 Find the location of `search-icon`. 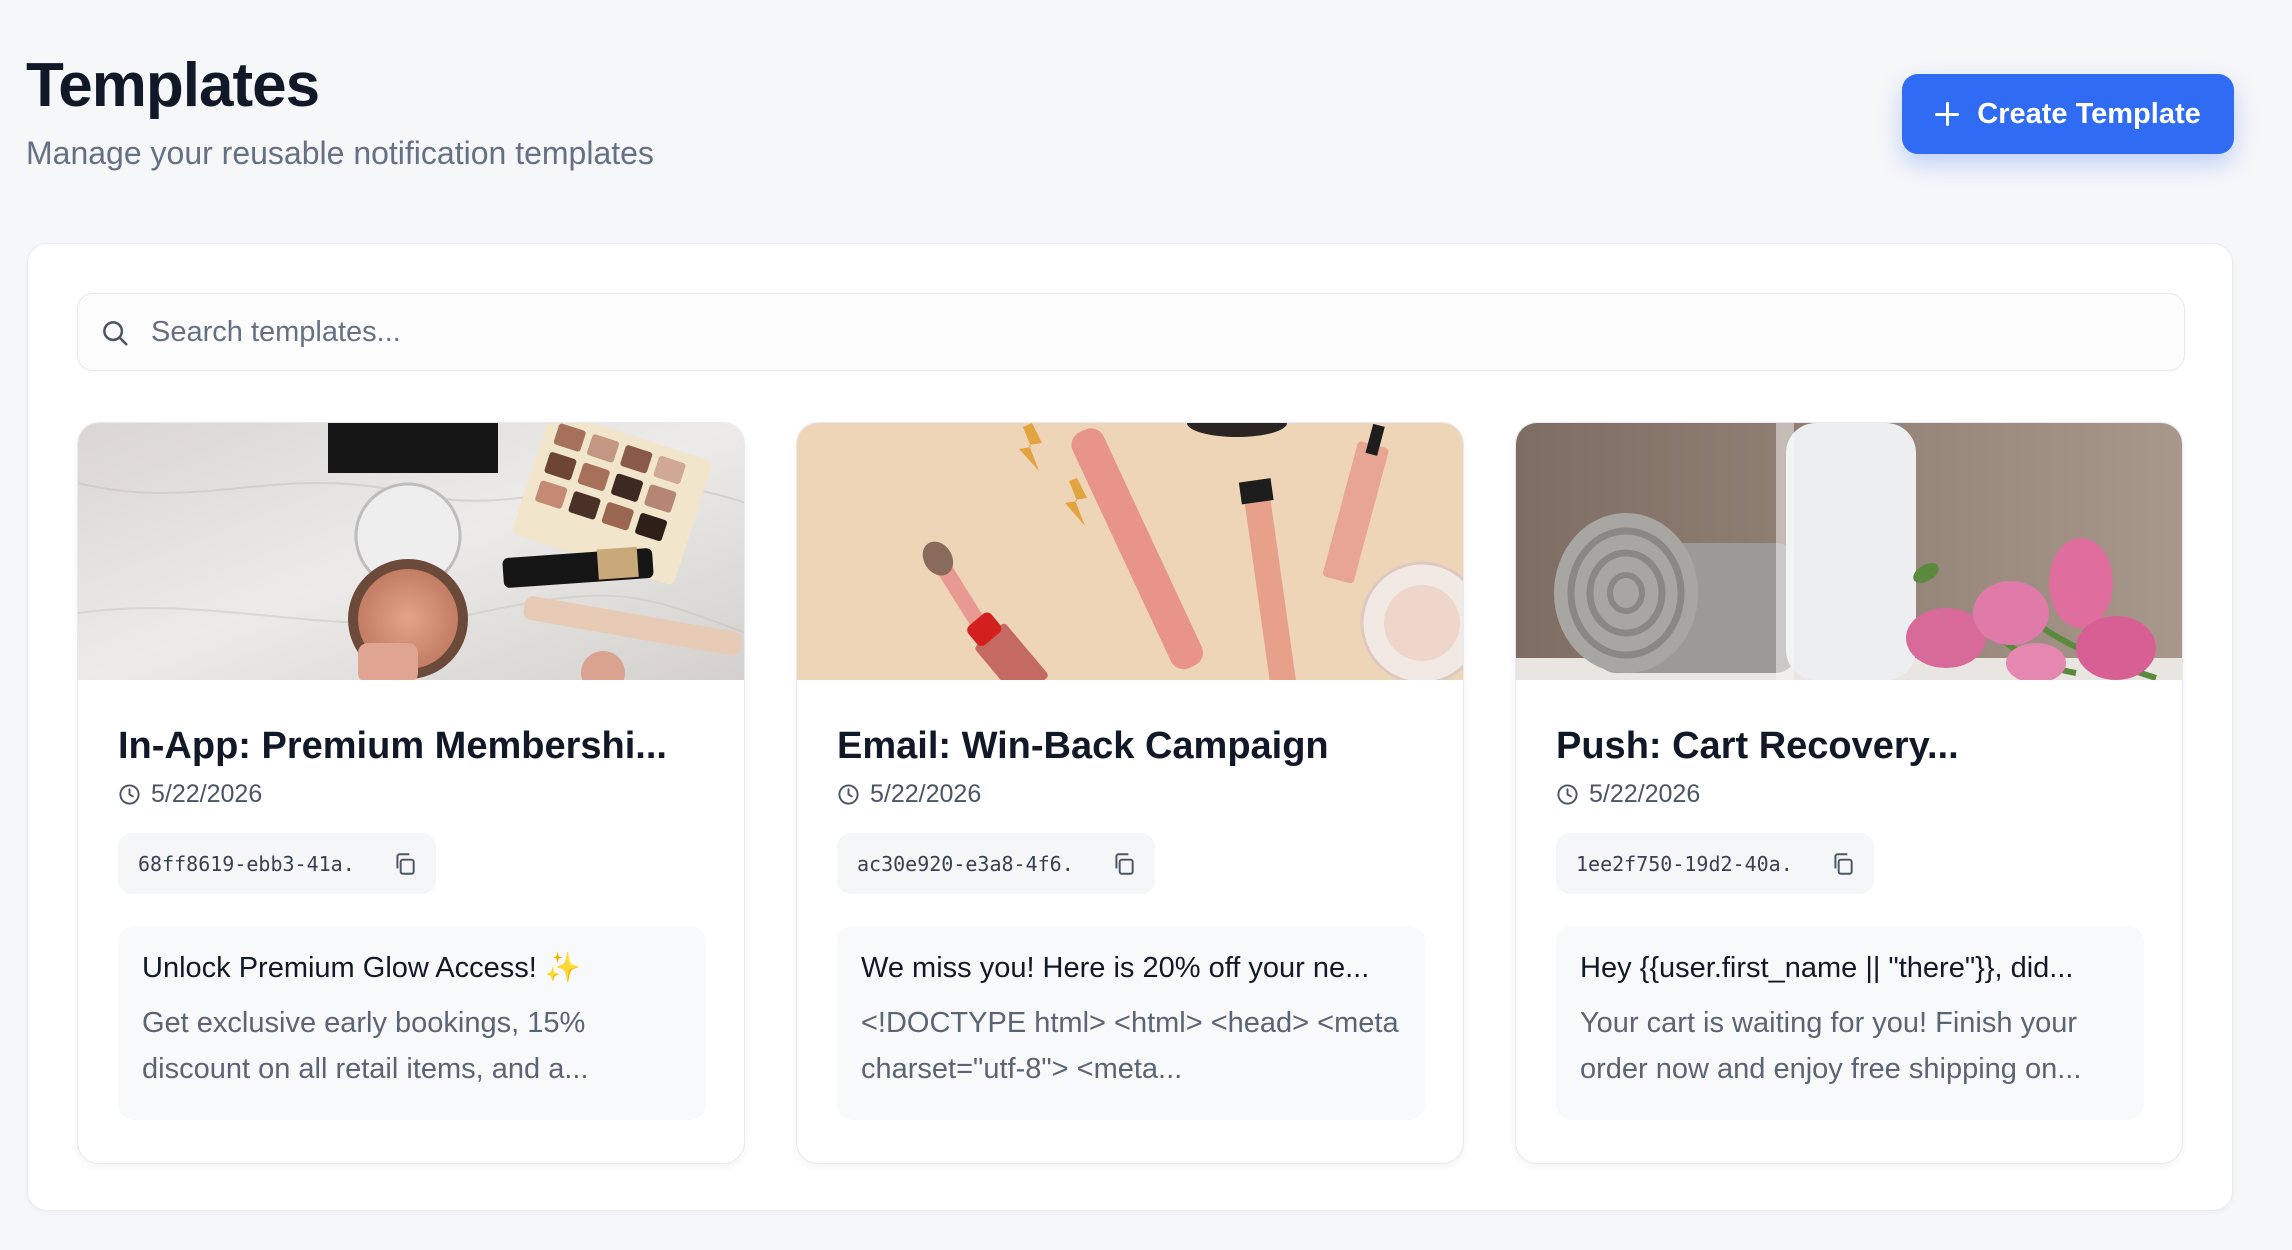

search-icon is located at coordinates (115, 333).